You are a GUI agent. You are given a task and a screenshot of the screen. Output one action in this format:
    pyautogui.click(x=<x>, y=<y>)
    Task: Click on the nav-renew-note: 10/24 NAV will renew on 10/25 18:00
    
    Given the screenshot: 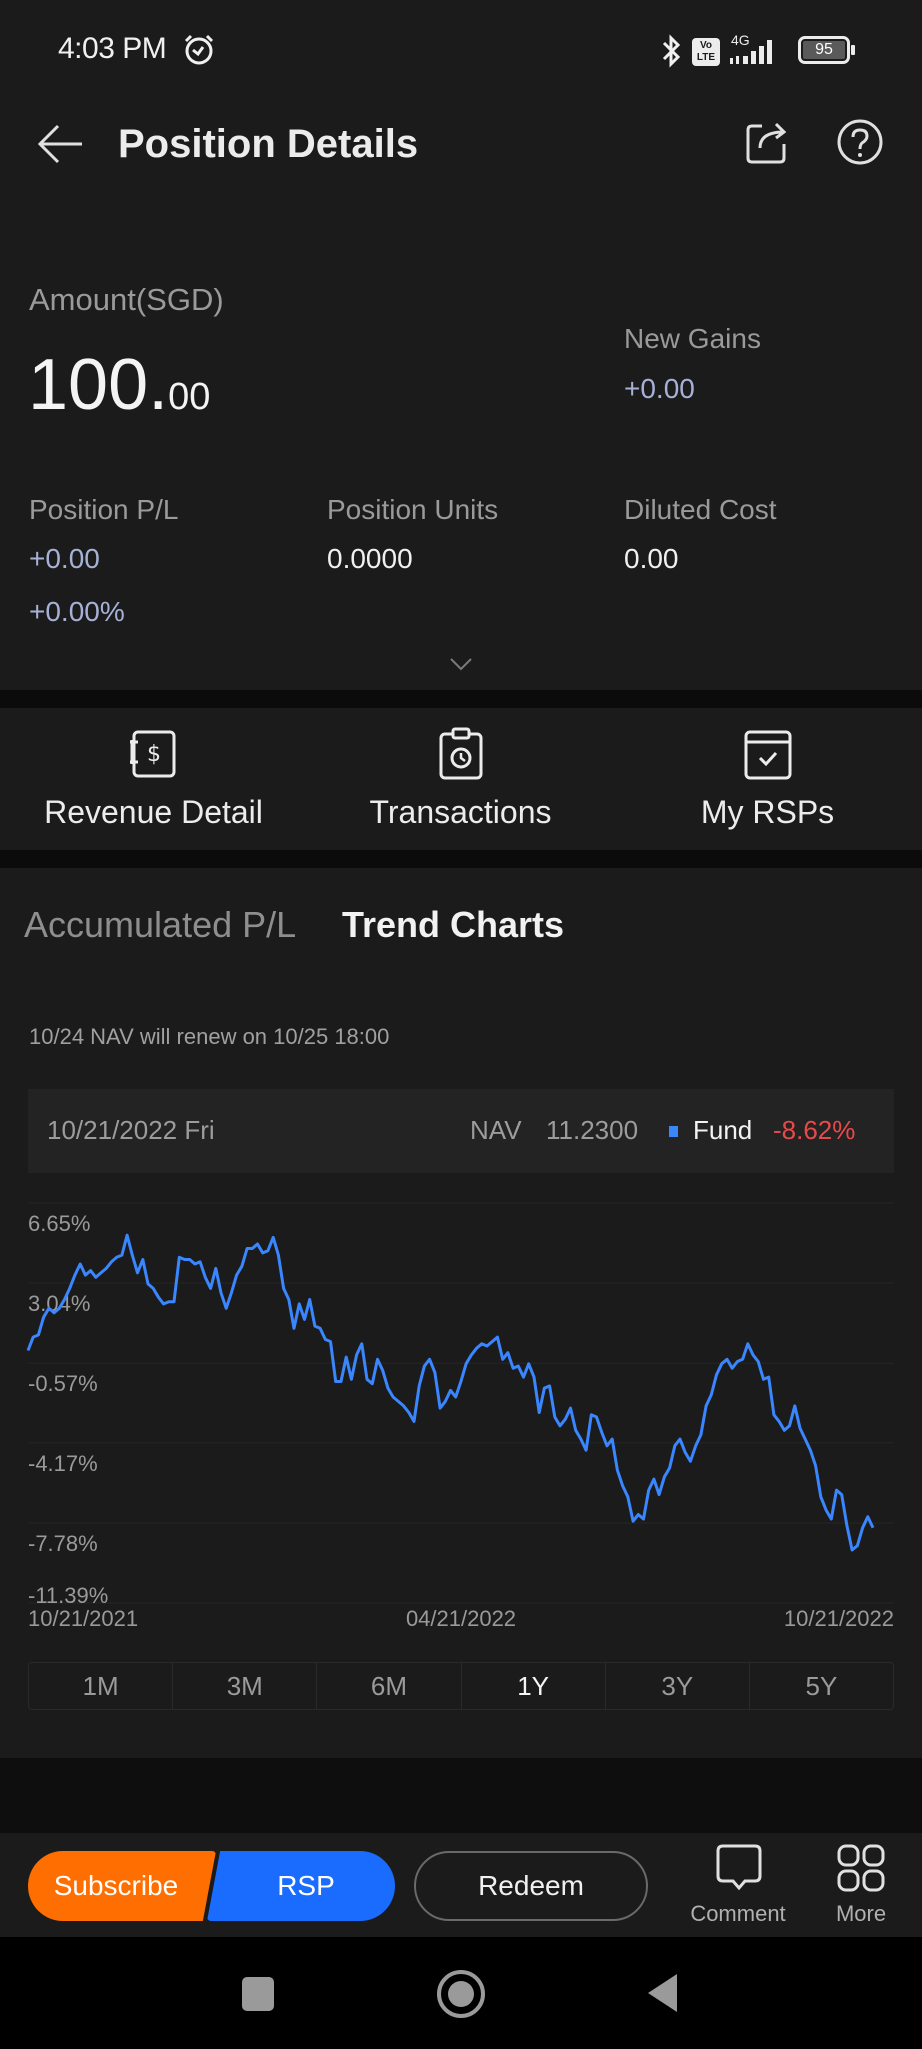 What is the action you would take?
    pyautogui.click(x=209, y=1036)
    